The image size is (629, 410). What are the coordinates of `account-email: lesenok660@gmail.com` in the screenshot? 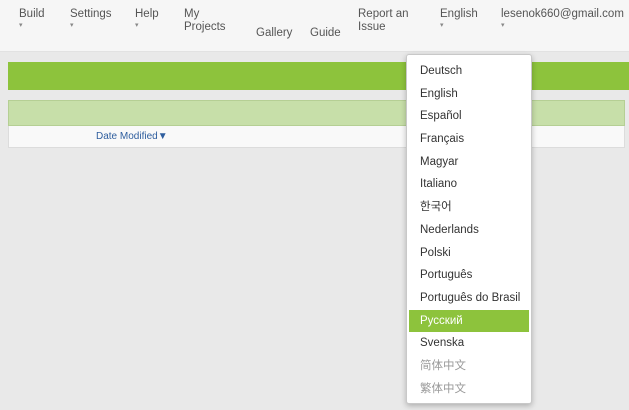 It's located at (562, 14).